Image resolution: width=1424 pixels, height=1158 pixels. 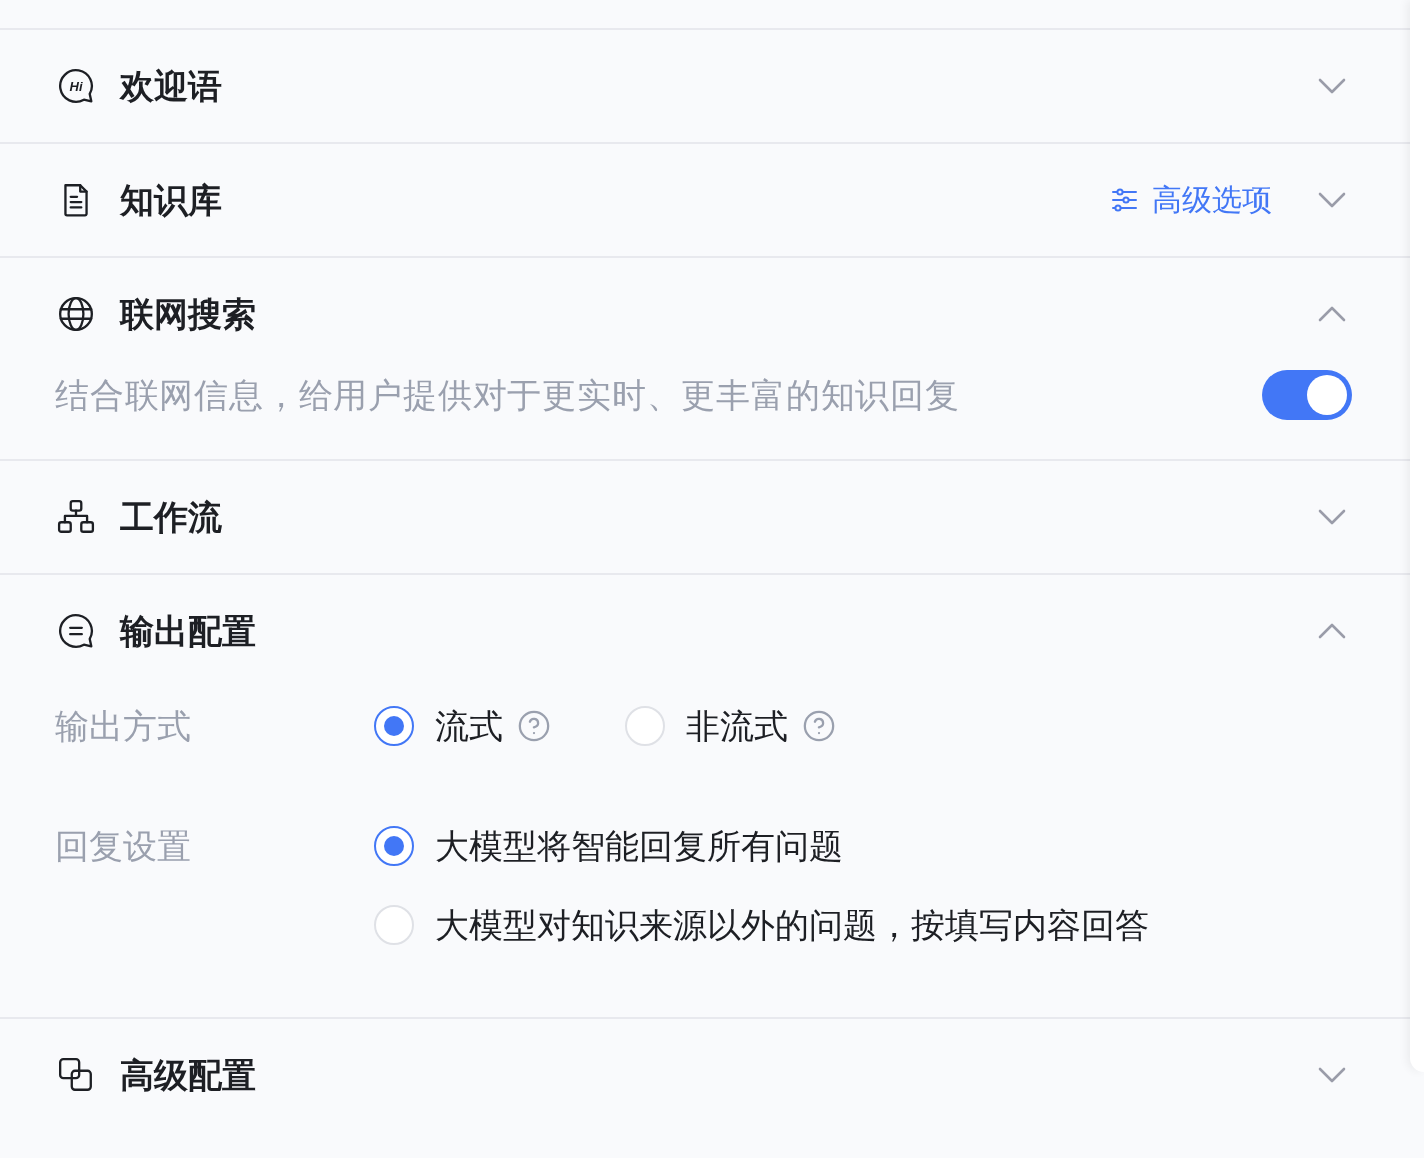 I want to click on field-label: 回复设置, so click(x=123, y=846).